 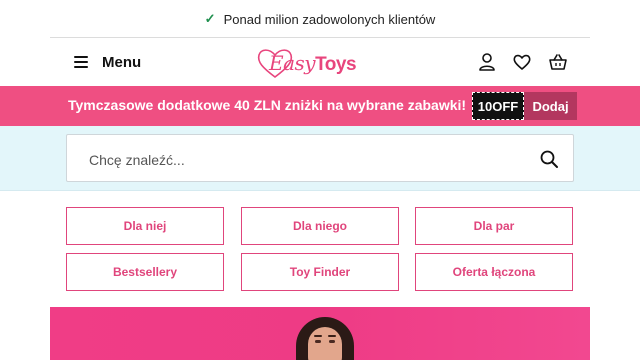 I want to click on category-button-bestsellery: Bestsellery, so click(x=145, y=272).